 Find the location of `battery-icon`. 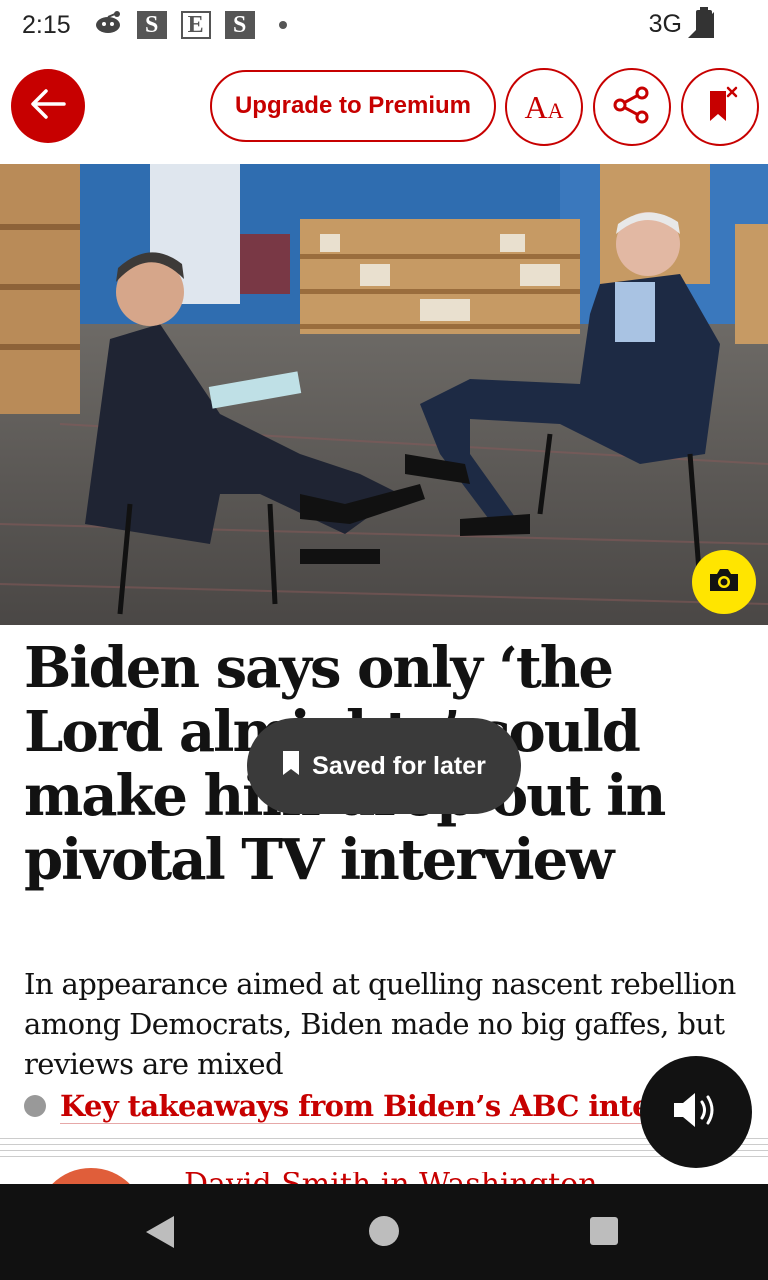

battery-icon is located at coordinates (704, 22).